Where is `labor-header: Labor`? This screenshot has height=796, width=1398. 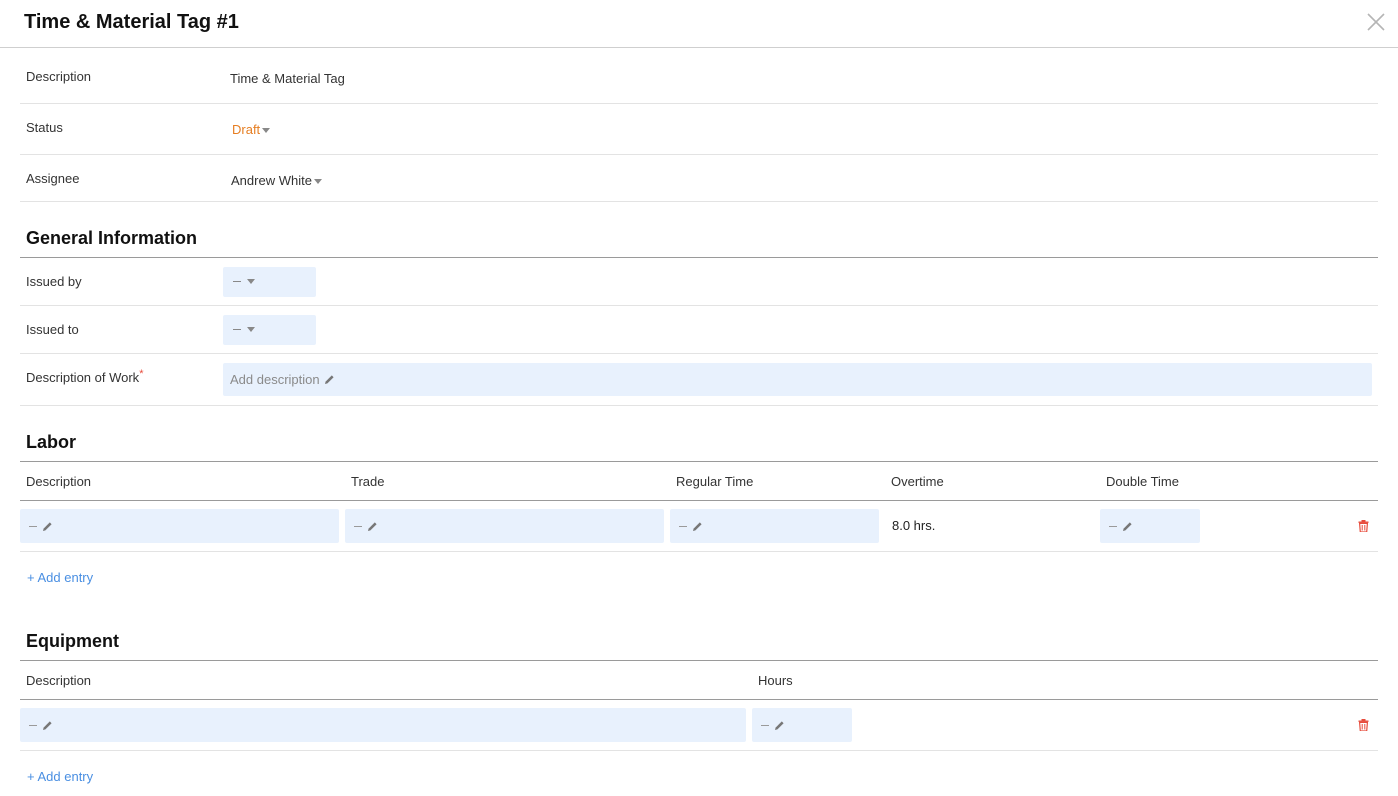 labor-header: Labor is located at coordinates (699, 434).